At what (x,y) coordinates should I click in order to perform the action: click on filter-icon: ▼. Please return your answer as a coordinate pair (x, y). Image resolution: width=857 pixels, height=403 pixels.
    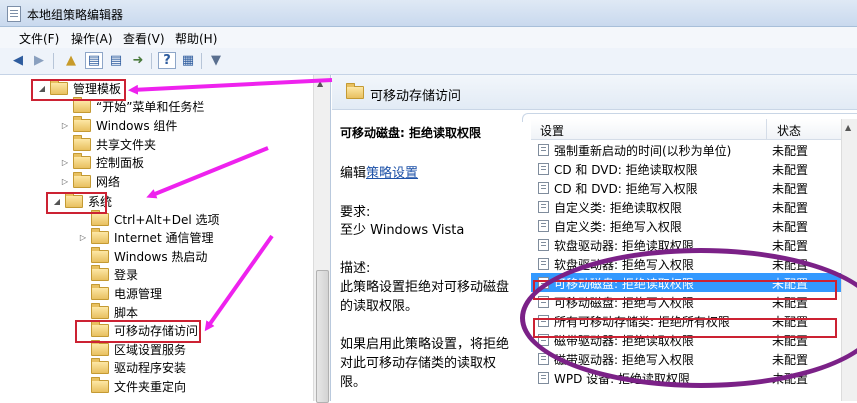
    Looking at the image, I should click on (216, 60).